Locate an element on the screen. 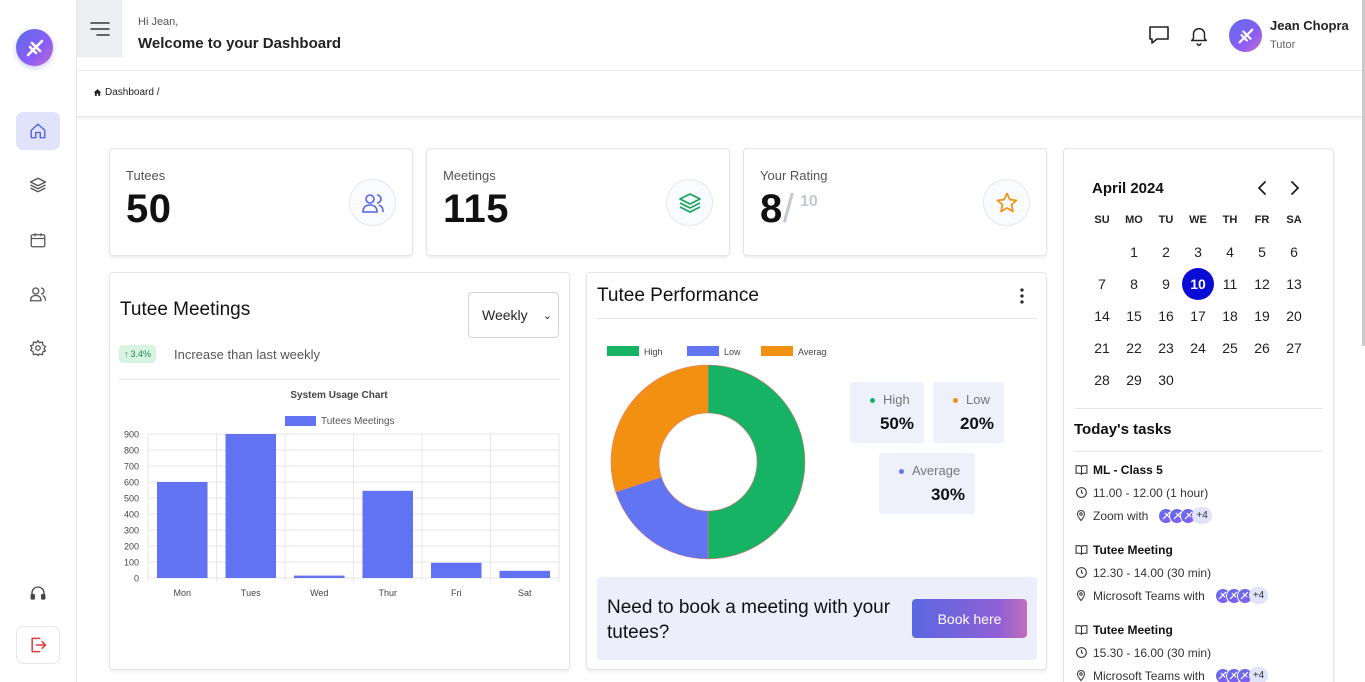  y-tick-label: 400 is located at coordinates (131, 515).